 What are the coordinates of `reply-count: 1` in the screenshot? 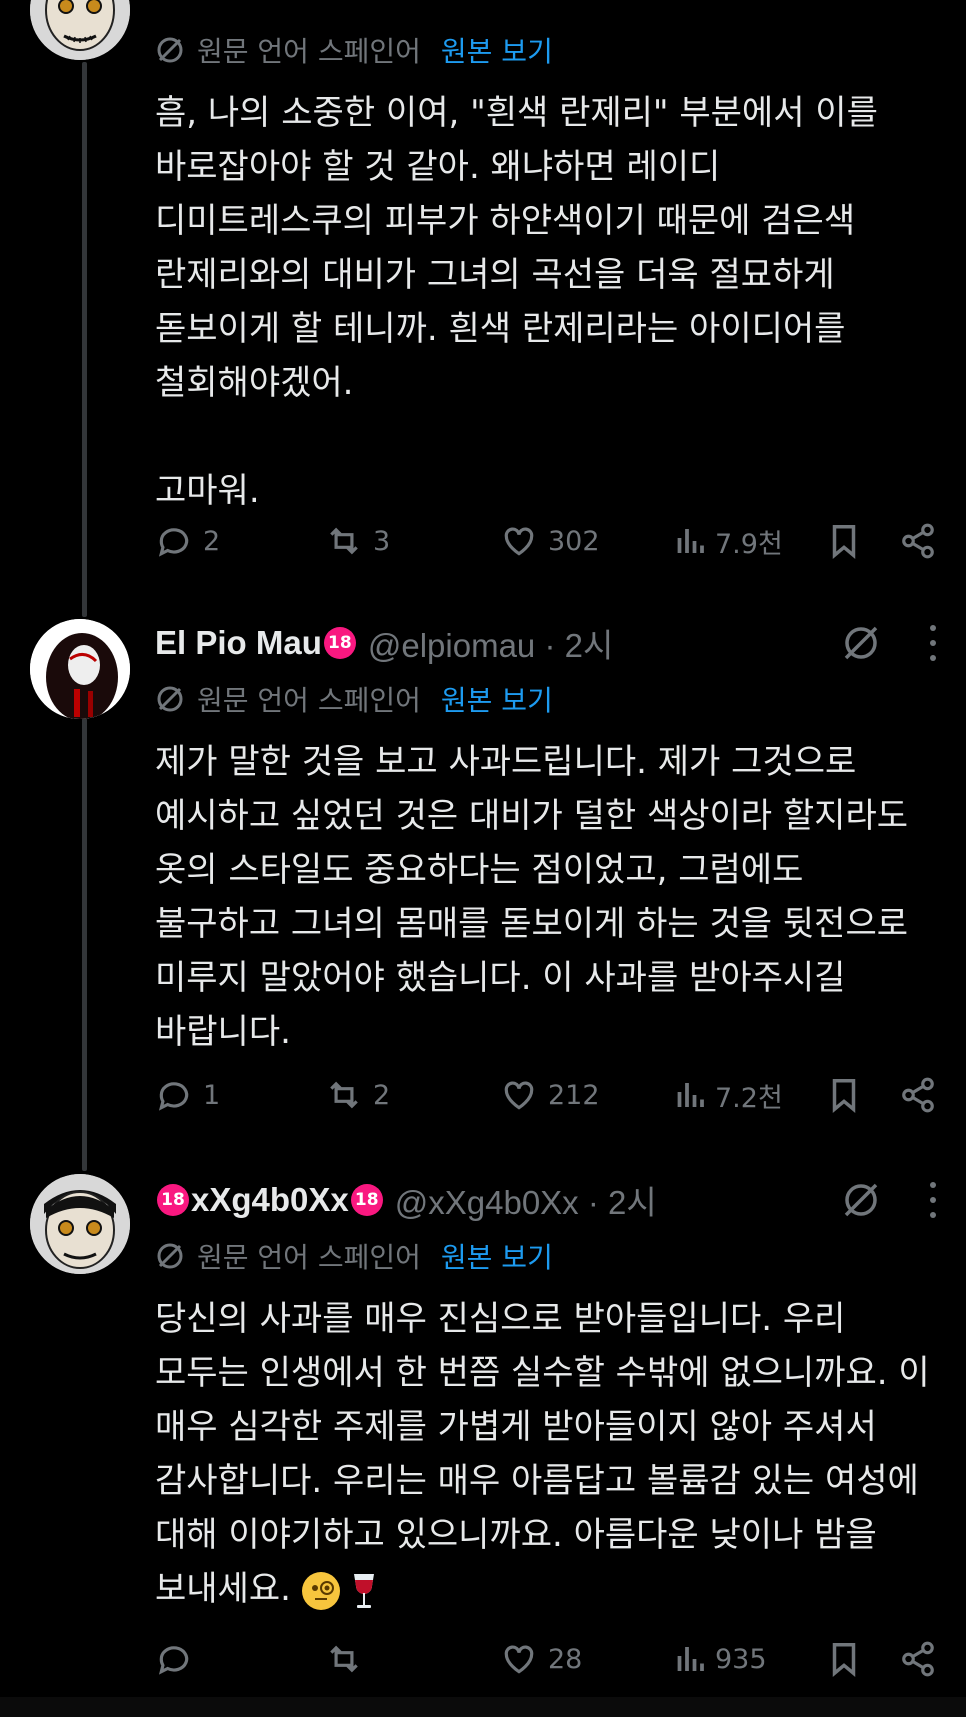 It's located at (212, 1095).